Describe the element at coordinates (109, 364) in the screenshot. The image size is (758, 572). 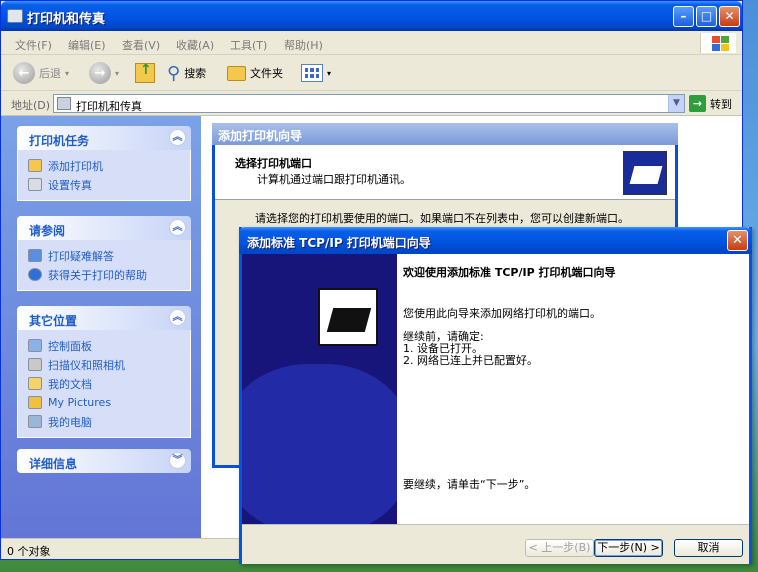
I see `scanners-cameras-link: 扫描仪和照相机` at that location.